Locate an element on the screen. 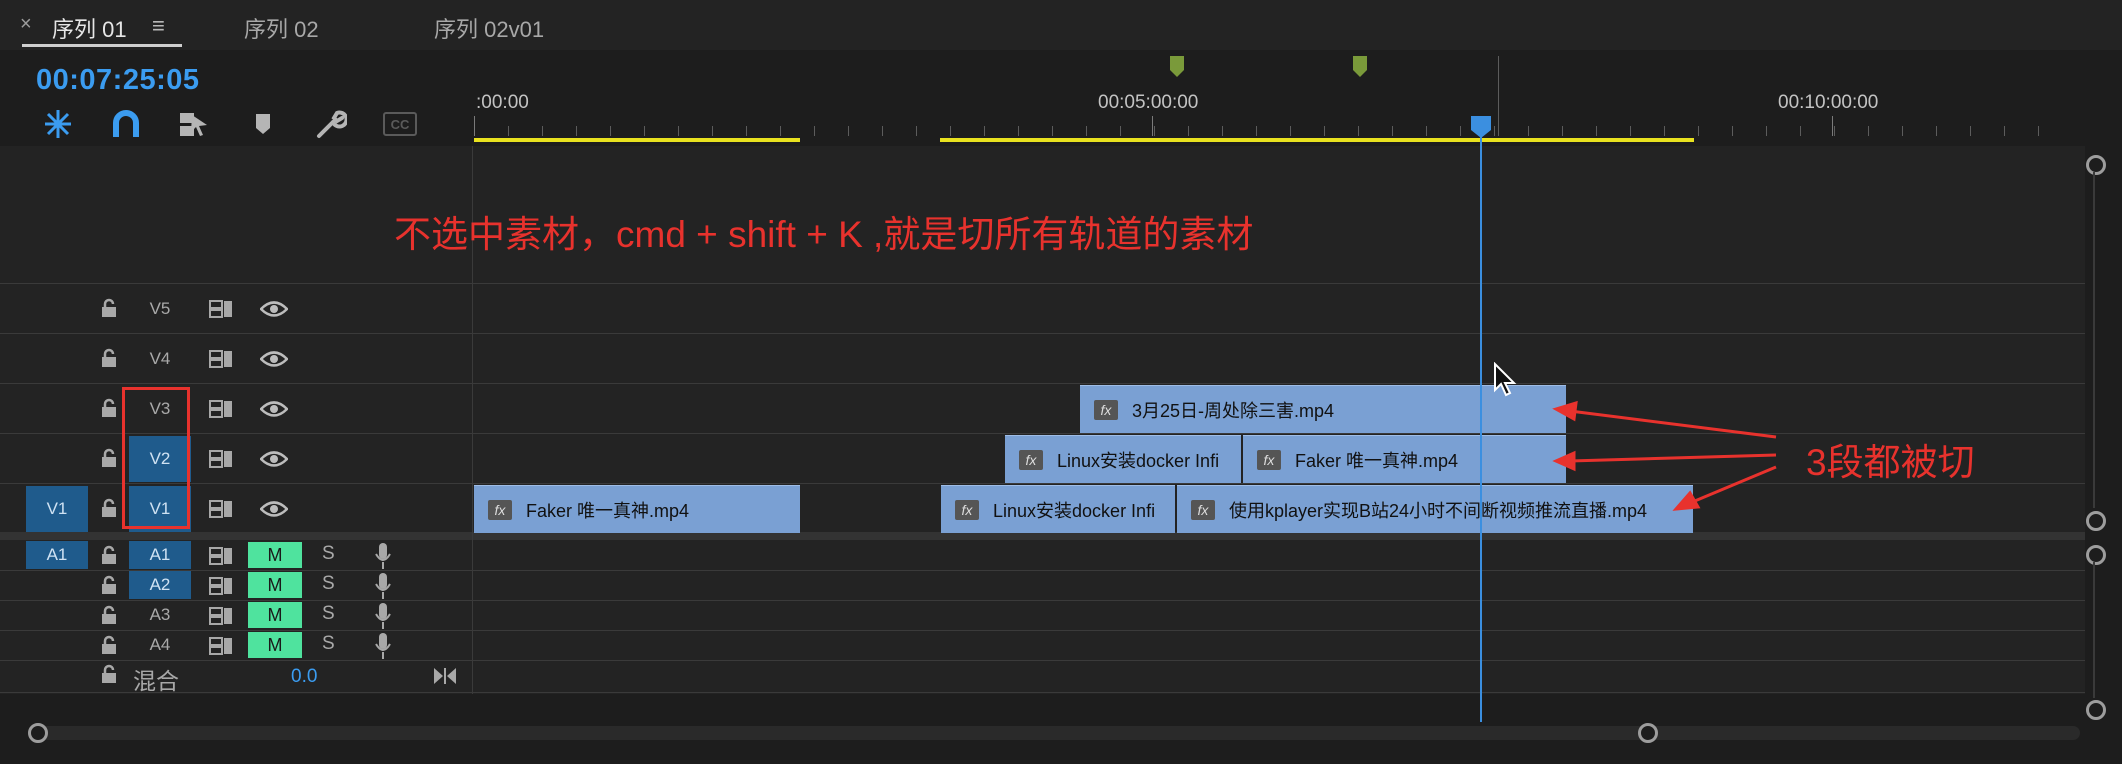 The height and width of the screenshot is (764, 2122). snap-insert-icon is located at coordinates (58, 124).